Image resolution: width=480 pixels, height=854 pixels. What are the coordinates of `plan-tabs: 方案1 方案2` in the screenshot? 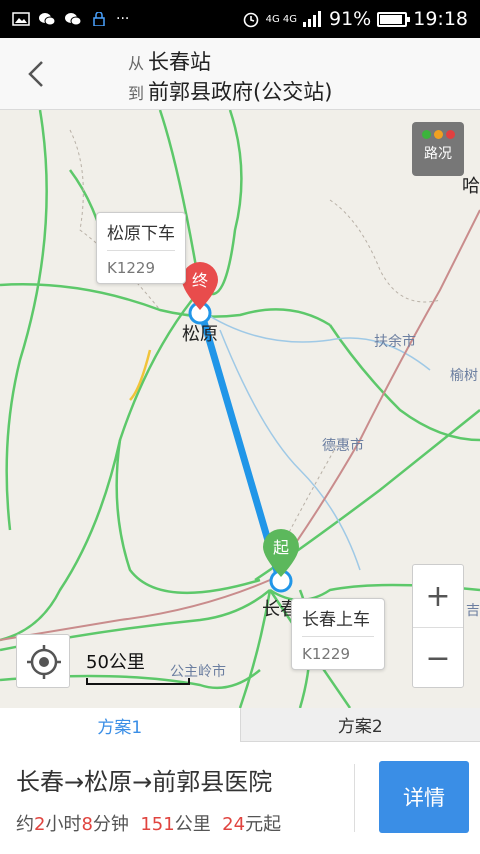 It's located at (240, 725).